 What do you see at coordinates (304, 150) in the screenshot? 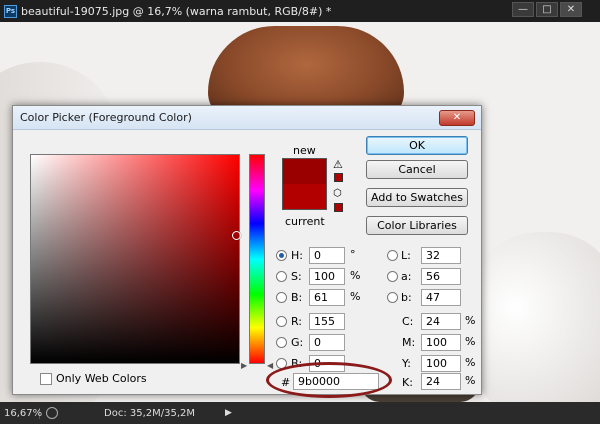
I see `new-color-label: new` at bounding box center [304, 150].